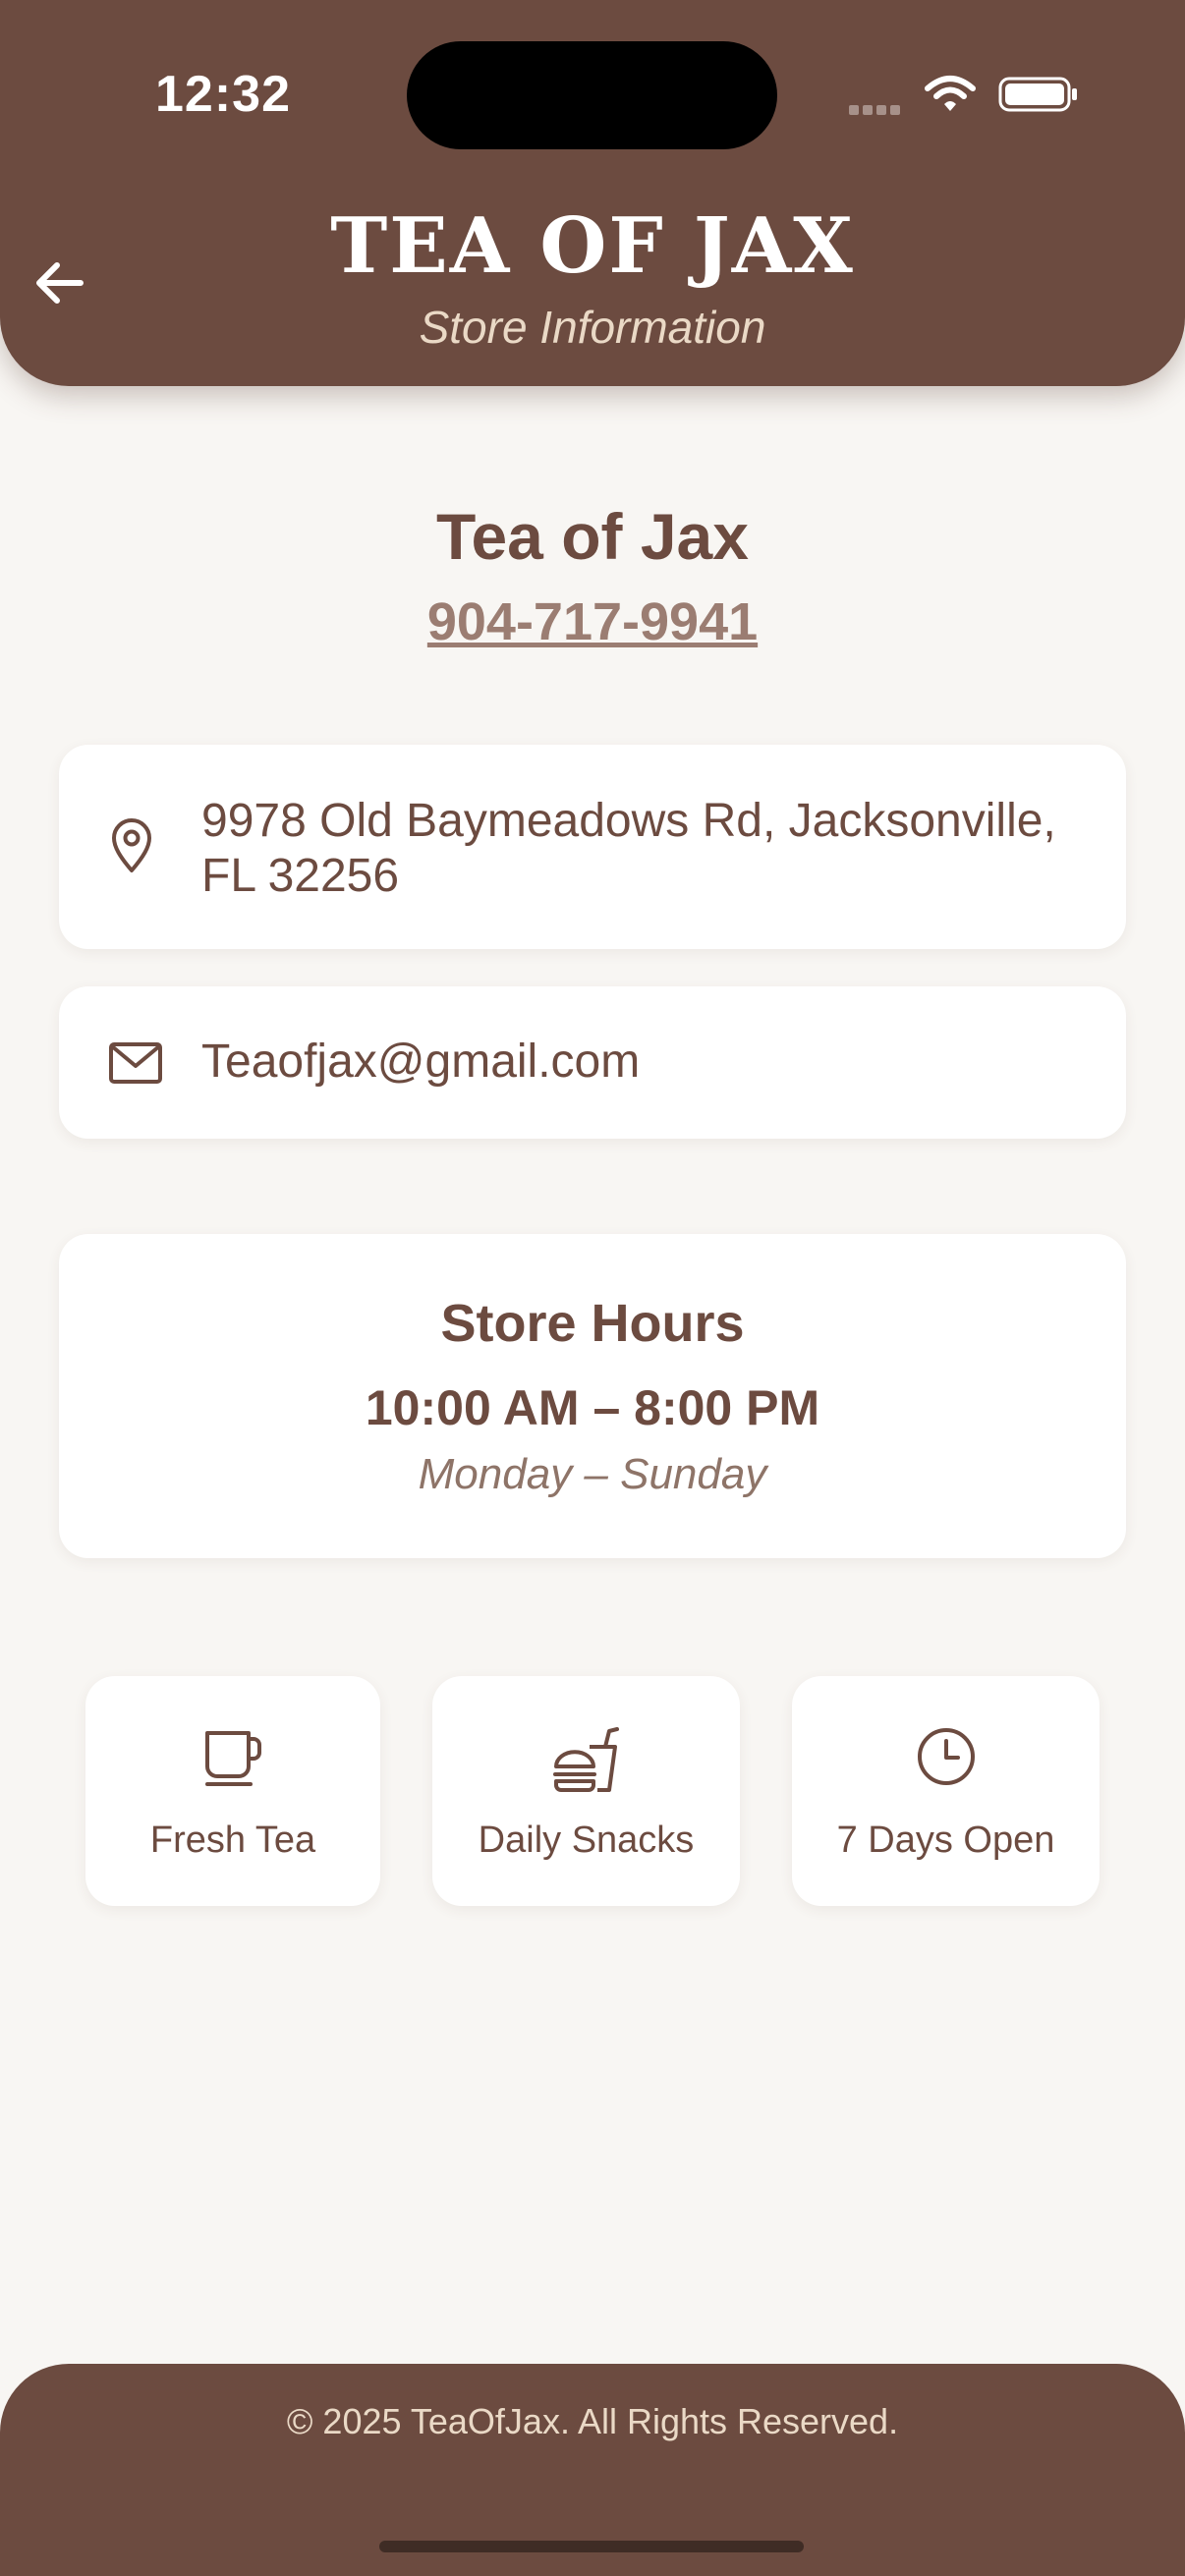 The width and height of the screenshot is (1185, 2576). What do you see at coordinates (877, 111) in the screenshot?
I see `cellular-signal-icon` at bounding box center [877, 111].